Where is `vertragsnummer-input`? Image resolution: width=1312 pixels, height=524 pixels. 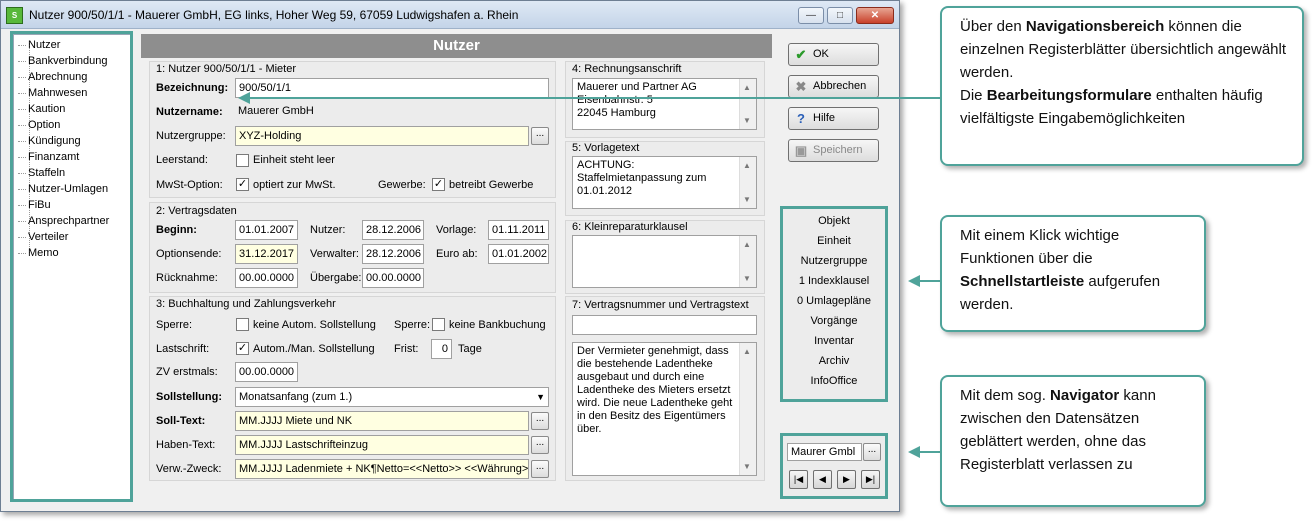 vertragsnummer-input is located at coordinates (664, 325).